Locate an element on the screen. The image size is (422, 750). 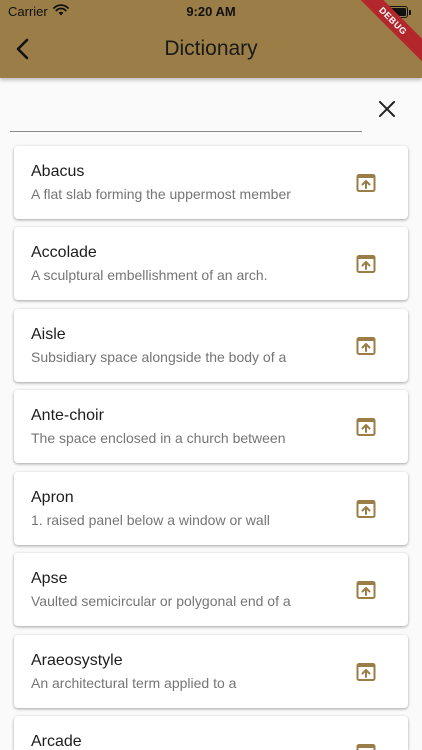
clear-search-button is located at coordinates (387, 109).